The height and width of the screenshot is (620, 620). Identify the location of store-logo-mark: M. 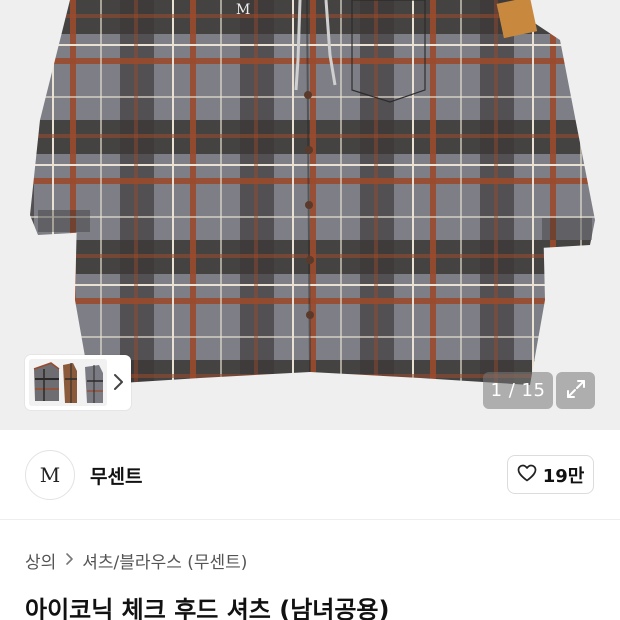
(50, 475).